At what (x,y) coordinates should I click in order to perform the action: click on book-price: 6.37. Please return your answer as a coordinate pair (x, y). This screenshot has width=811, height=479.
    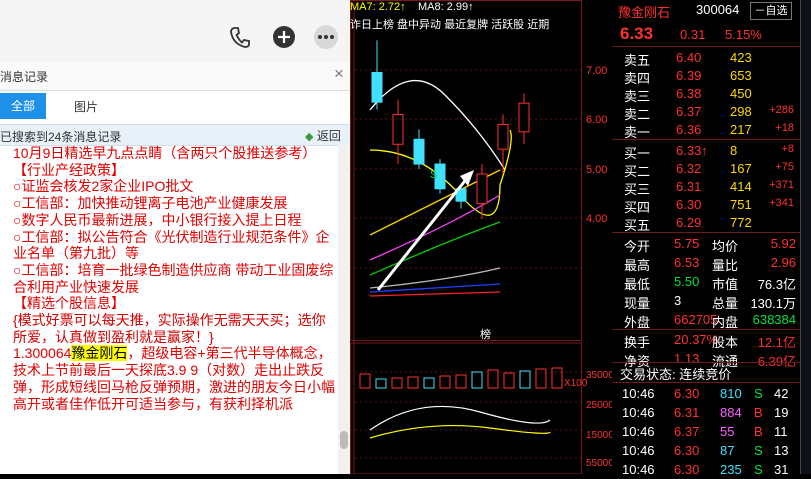
    Looking at the image, I should click on (689, 111).